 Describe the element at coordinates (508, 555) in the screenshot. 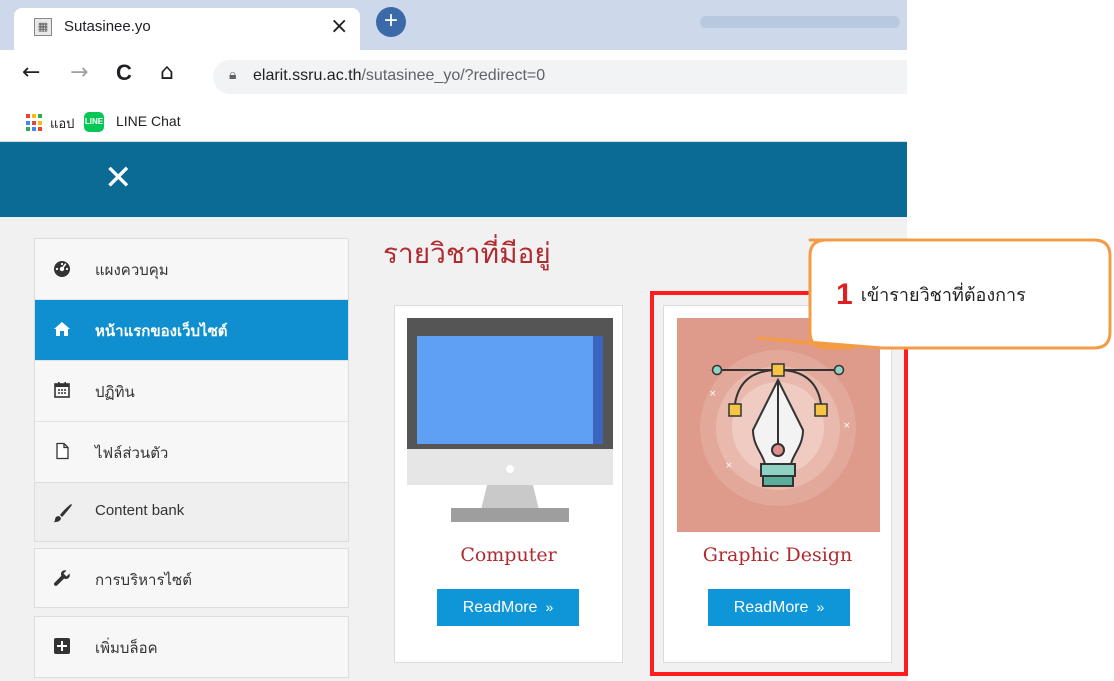

I see `course-title: Computer` at that location.